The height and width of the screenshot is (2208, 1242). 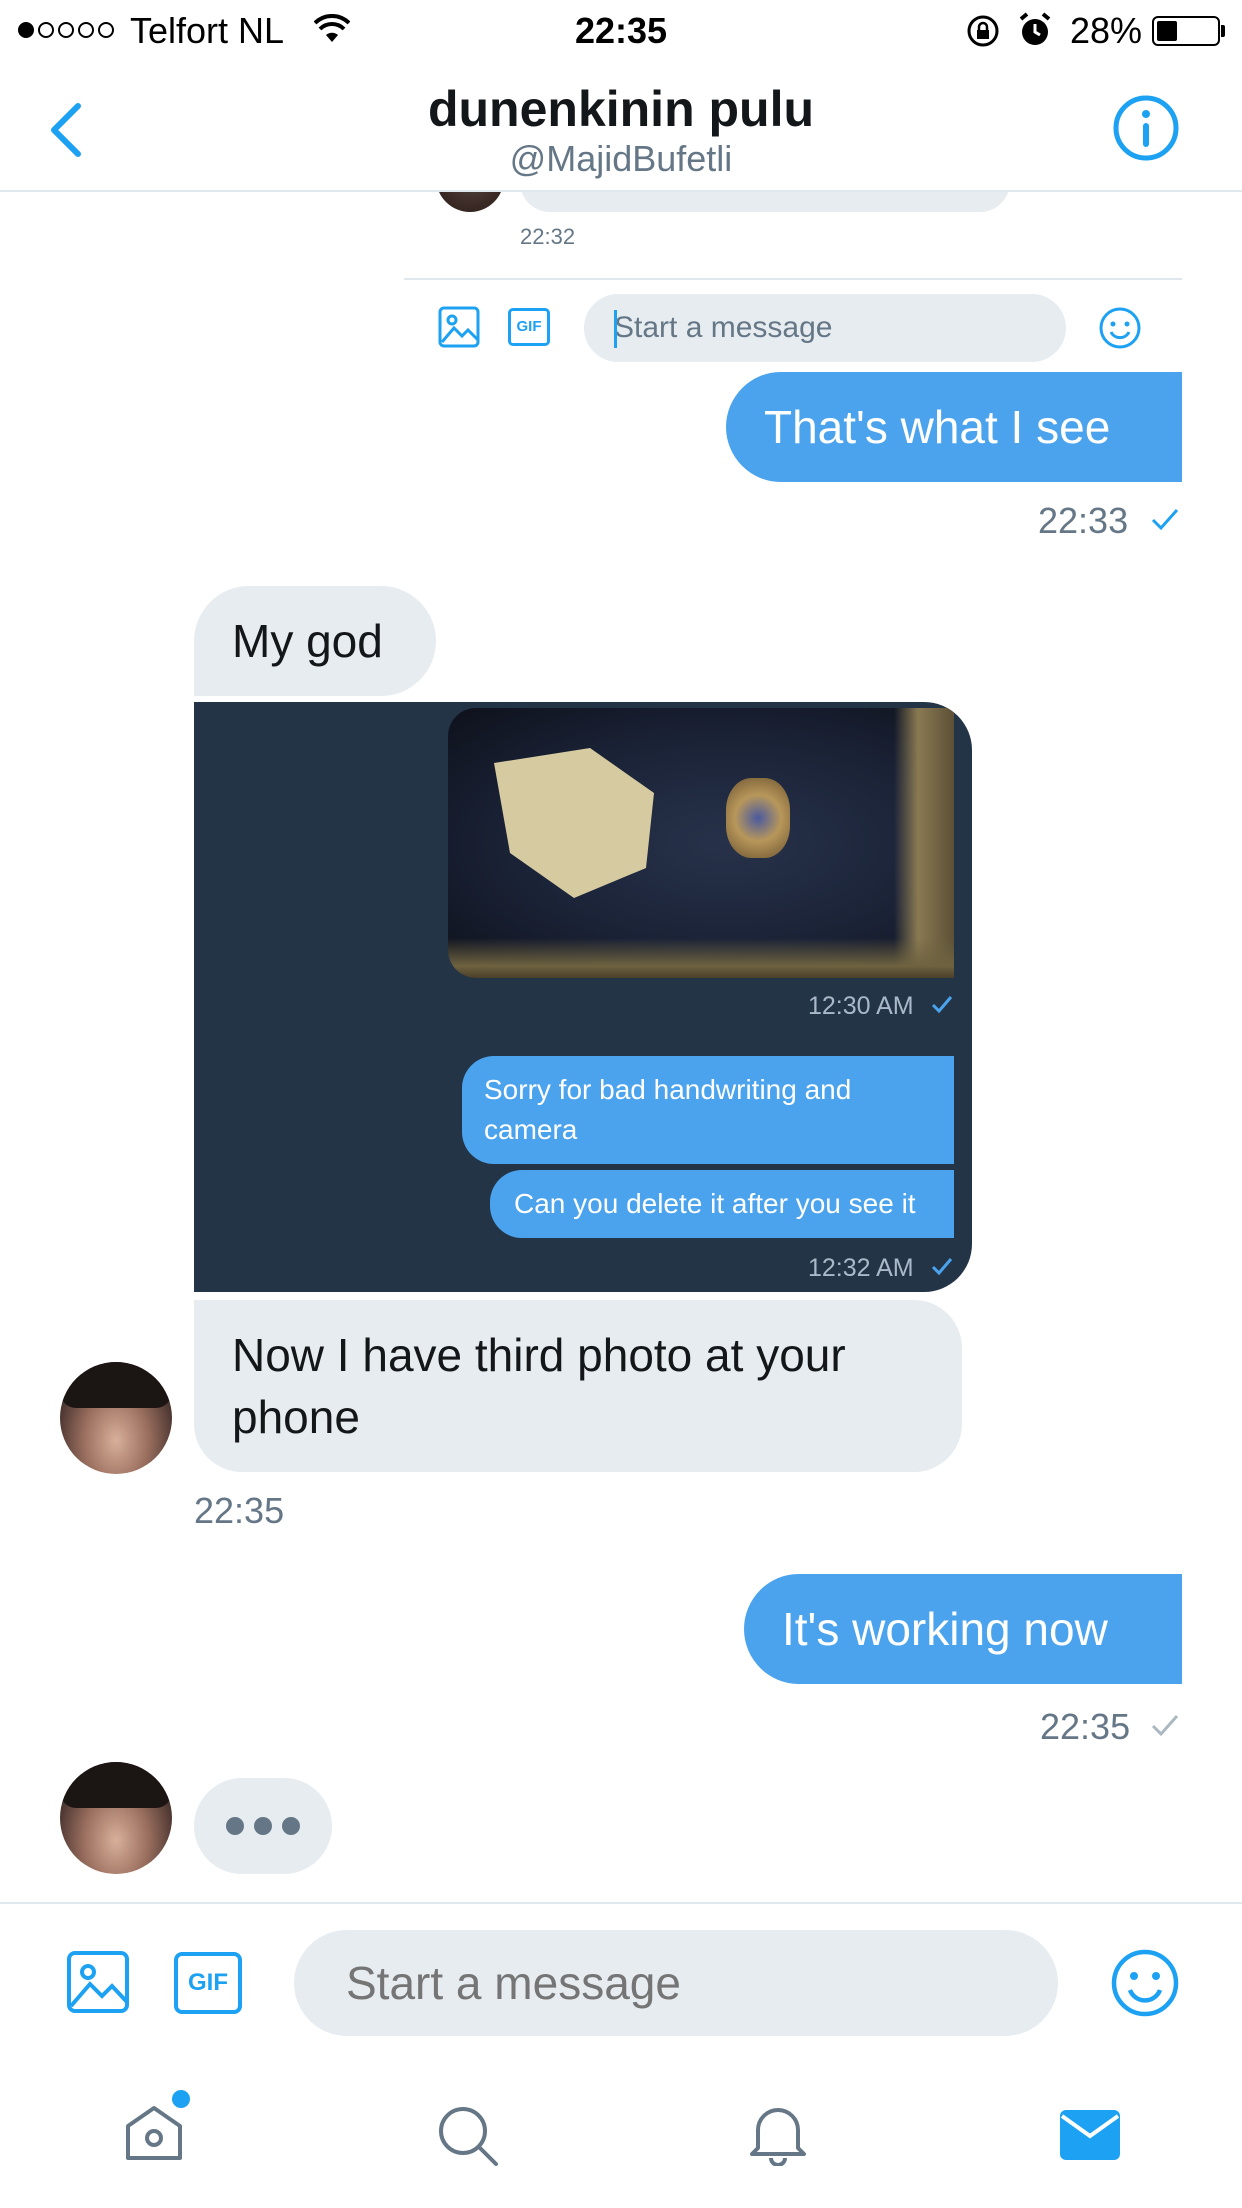 What do you see at coordinates (701, 958) in the screenshot?
I see `photo-edge` at bounding box center [701, 958].